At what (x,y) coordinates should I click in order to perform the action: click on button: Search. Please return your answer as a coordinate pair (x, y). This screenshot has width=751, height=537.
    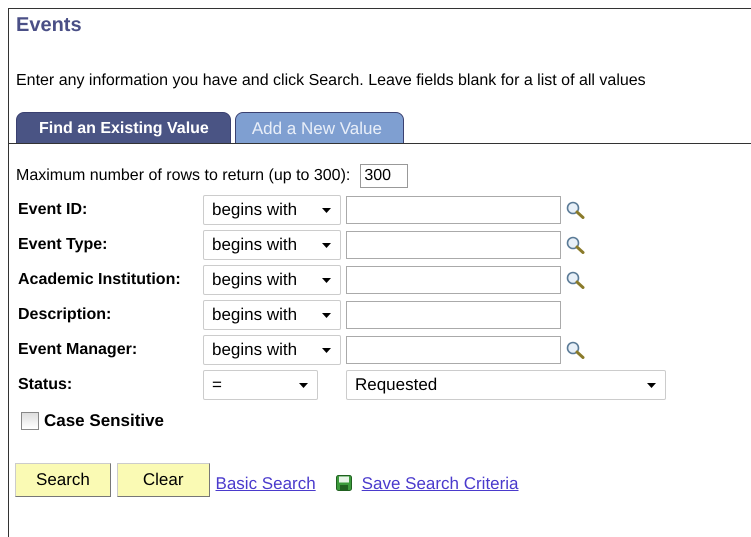
    Looking at the image, I should click on (63, 480).